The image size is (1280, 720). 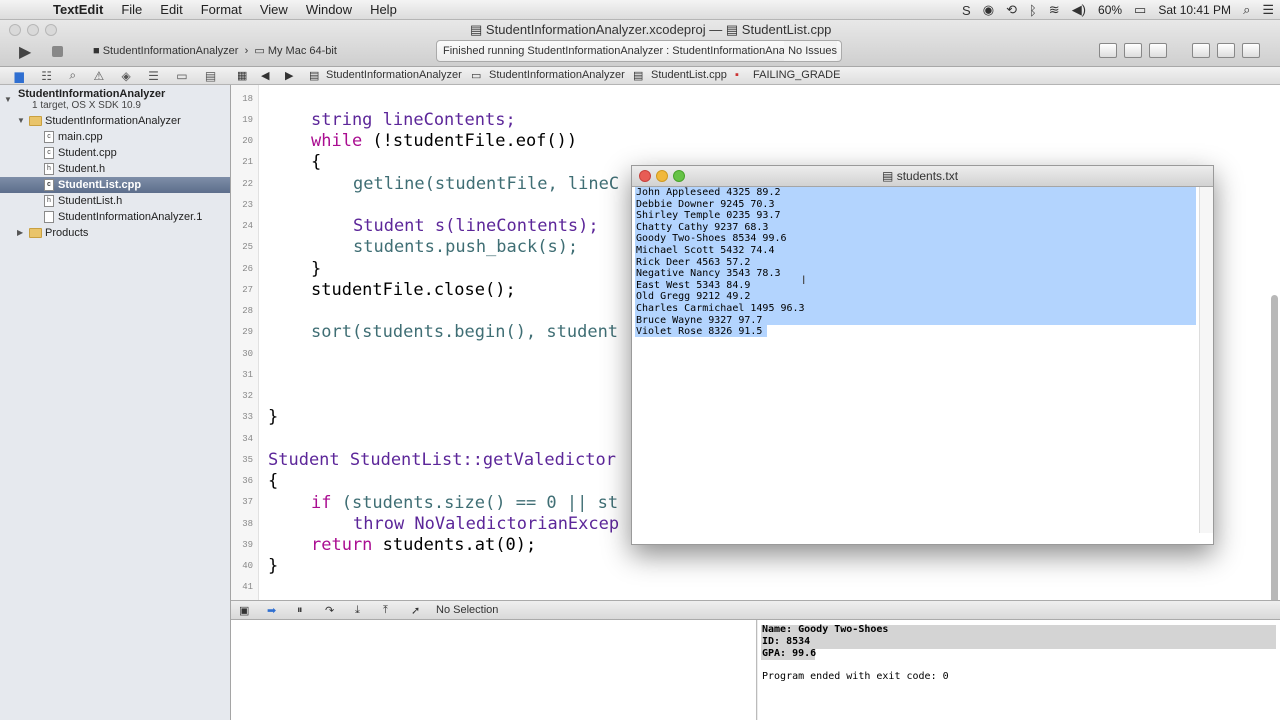 What do you see at coordinates (49, 169) in the screenshot?
I see `header-file-icon: h` at bounding box center [49, 169].